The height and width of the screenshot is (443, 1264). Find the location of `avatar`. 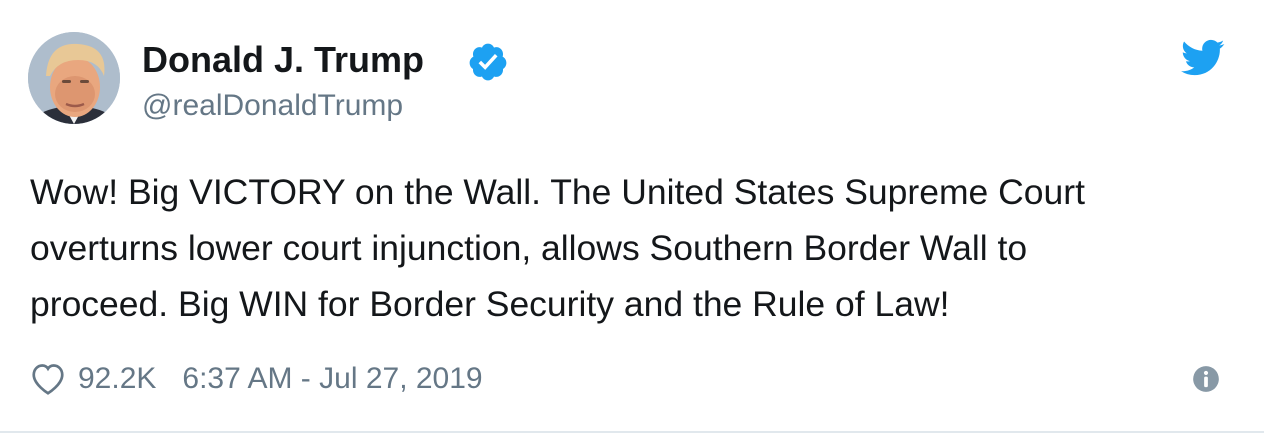

avatar is located at coordinates (74, 78).